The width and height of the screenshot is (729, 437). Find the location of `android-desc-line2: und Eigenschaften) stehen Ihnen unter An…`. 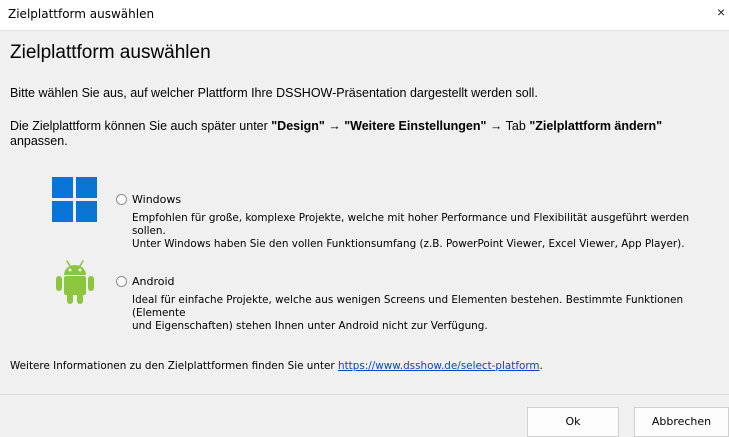

android-desc-line2: und Eigenschaften) stehen Ihnen unter An… is located at coordinates (310, 326).